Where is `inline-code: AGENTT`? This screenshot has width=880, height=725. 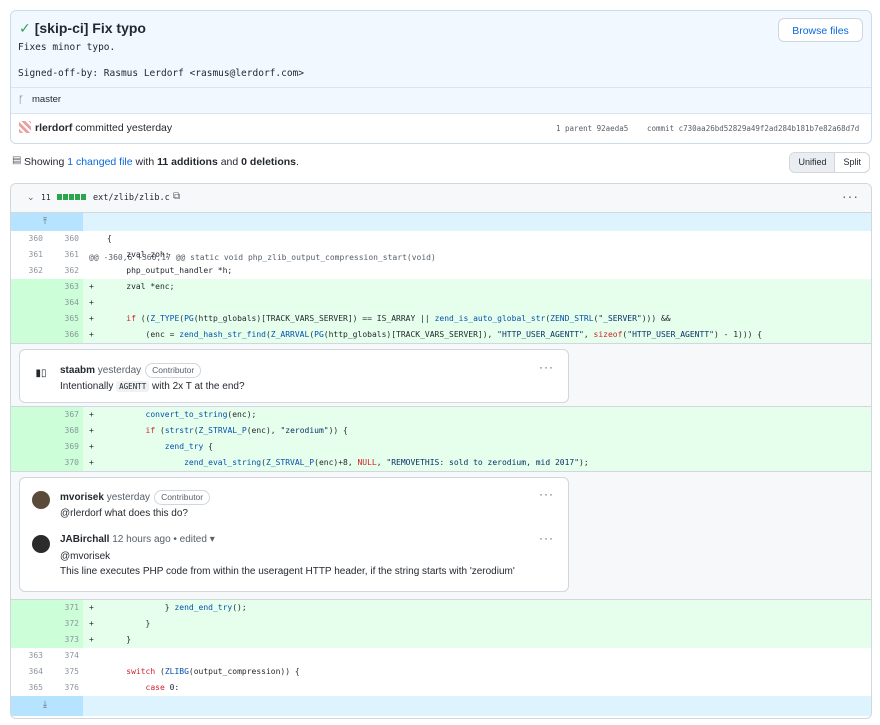 inline-code: AGENTT is located at coordinates (133, 386).